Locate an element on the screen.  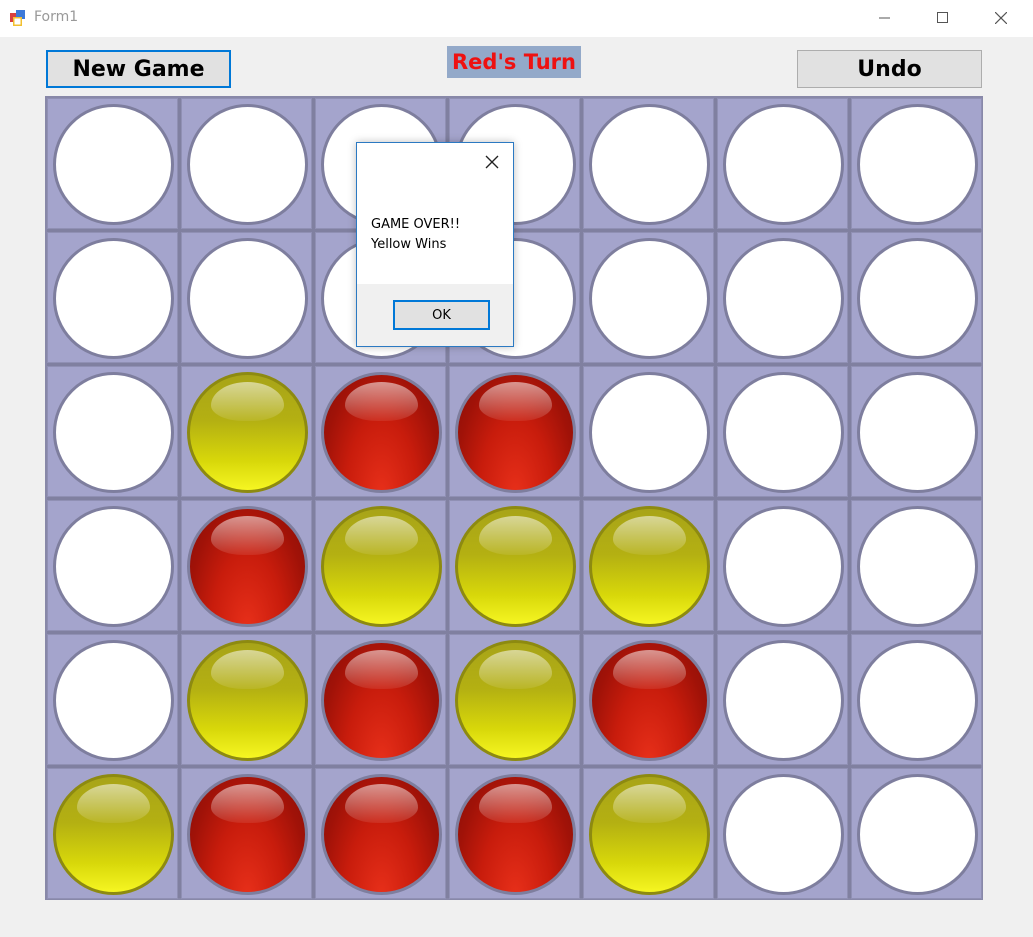
new-game-button: New Game is located at coordinates (138, 69).